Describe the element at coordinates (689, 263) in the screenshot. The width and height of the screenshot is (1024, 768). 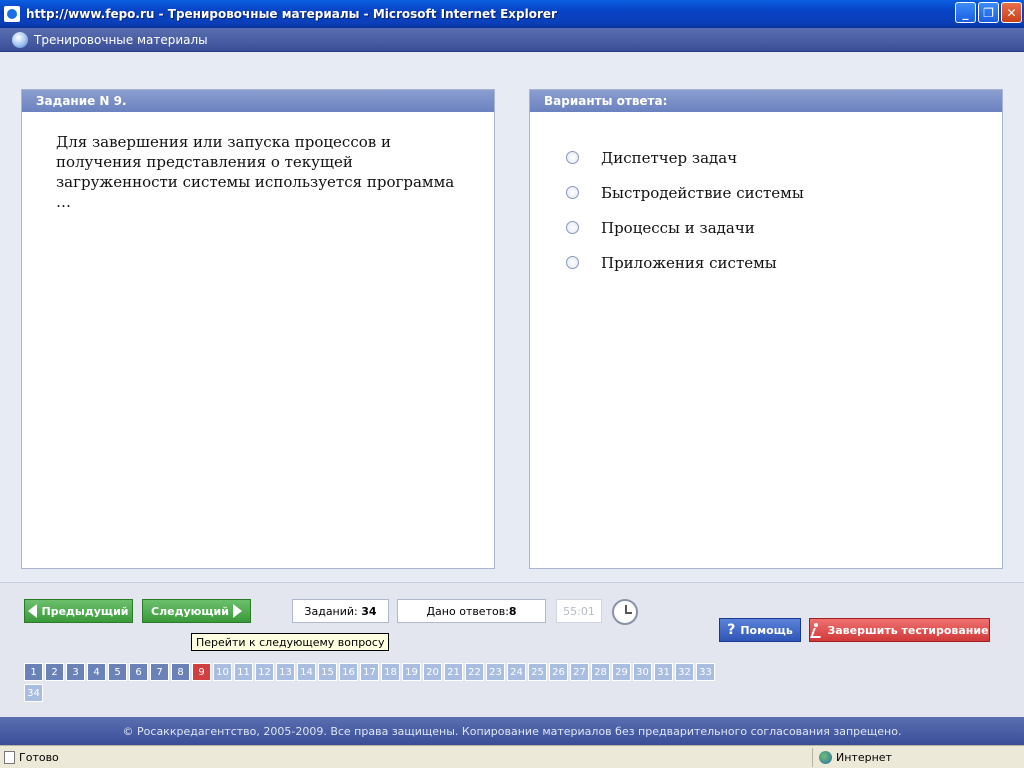
I see `answer-label: Приложения системы` at that location.